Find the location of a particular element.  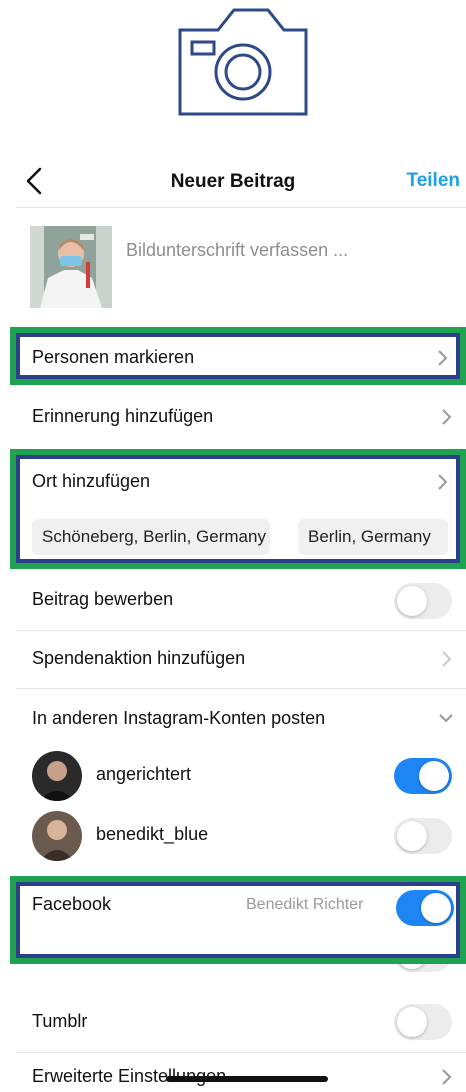

tumblr-label: Tumblr is located at coordinates (60, 1021).